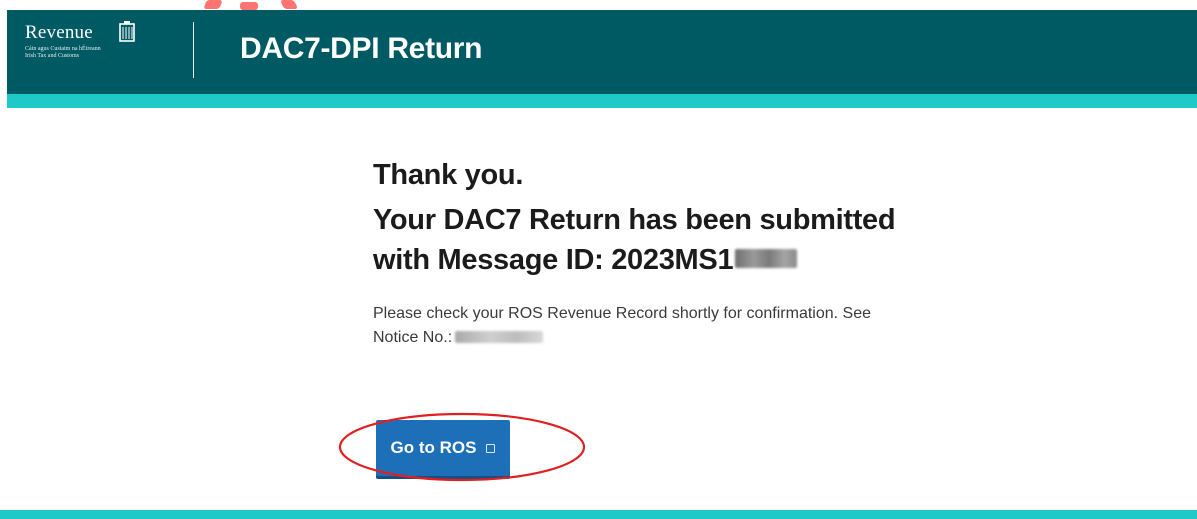  I want to click on redacted-notice-number, so click(499, 337).